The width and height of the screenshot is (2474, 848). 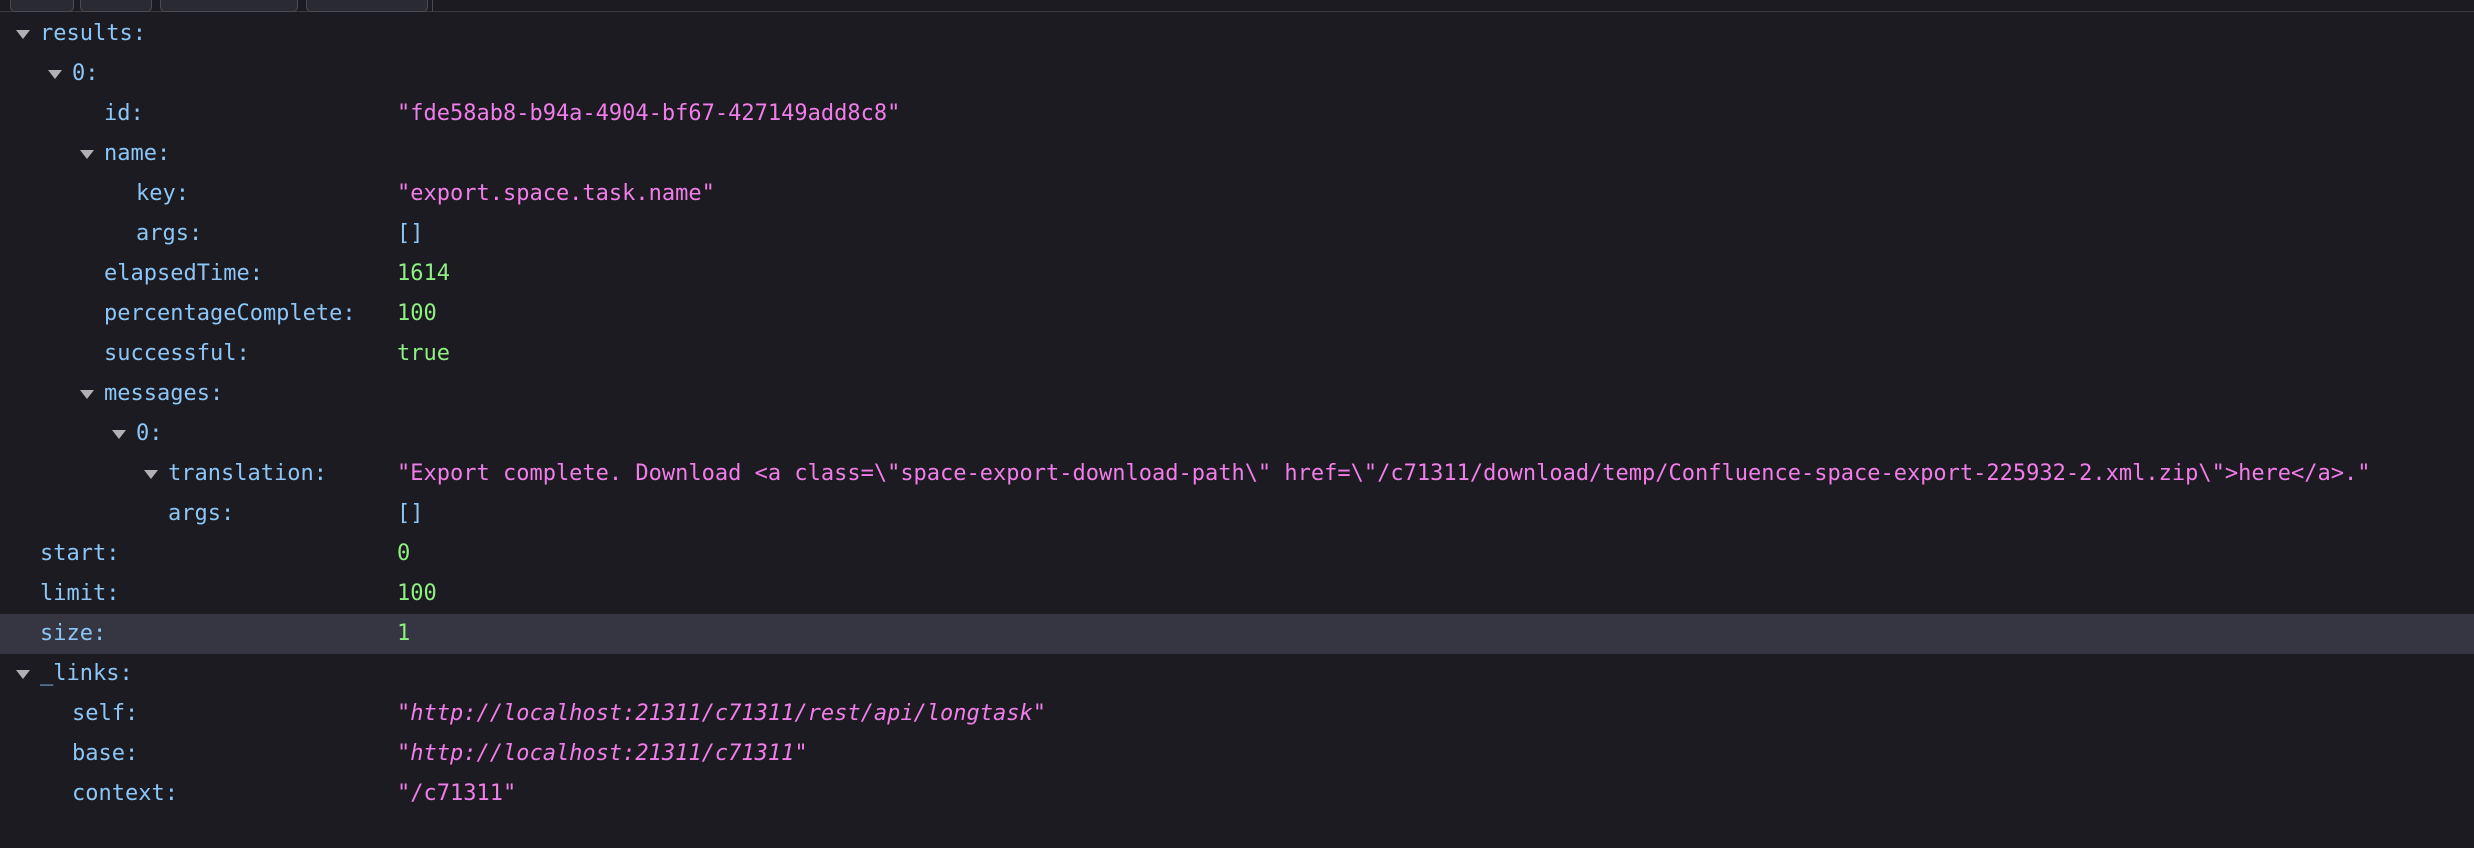 What do you see at coordinates (404, 633) in the screenshot?
I see `number-value: 1` at bounding box center [404, 633].